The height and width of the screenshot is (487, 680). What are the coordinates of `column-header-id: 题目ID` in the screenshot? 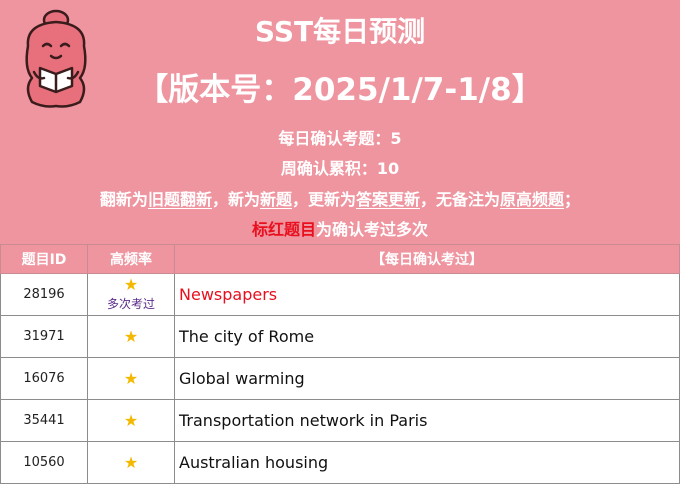 It's located at (44, 259).